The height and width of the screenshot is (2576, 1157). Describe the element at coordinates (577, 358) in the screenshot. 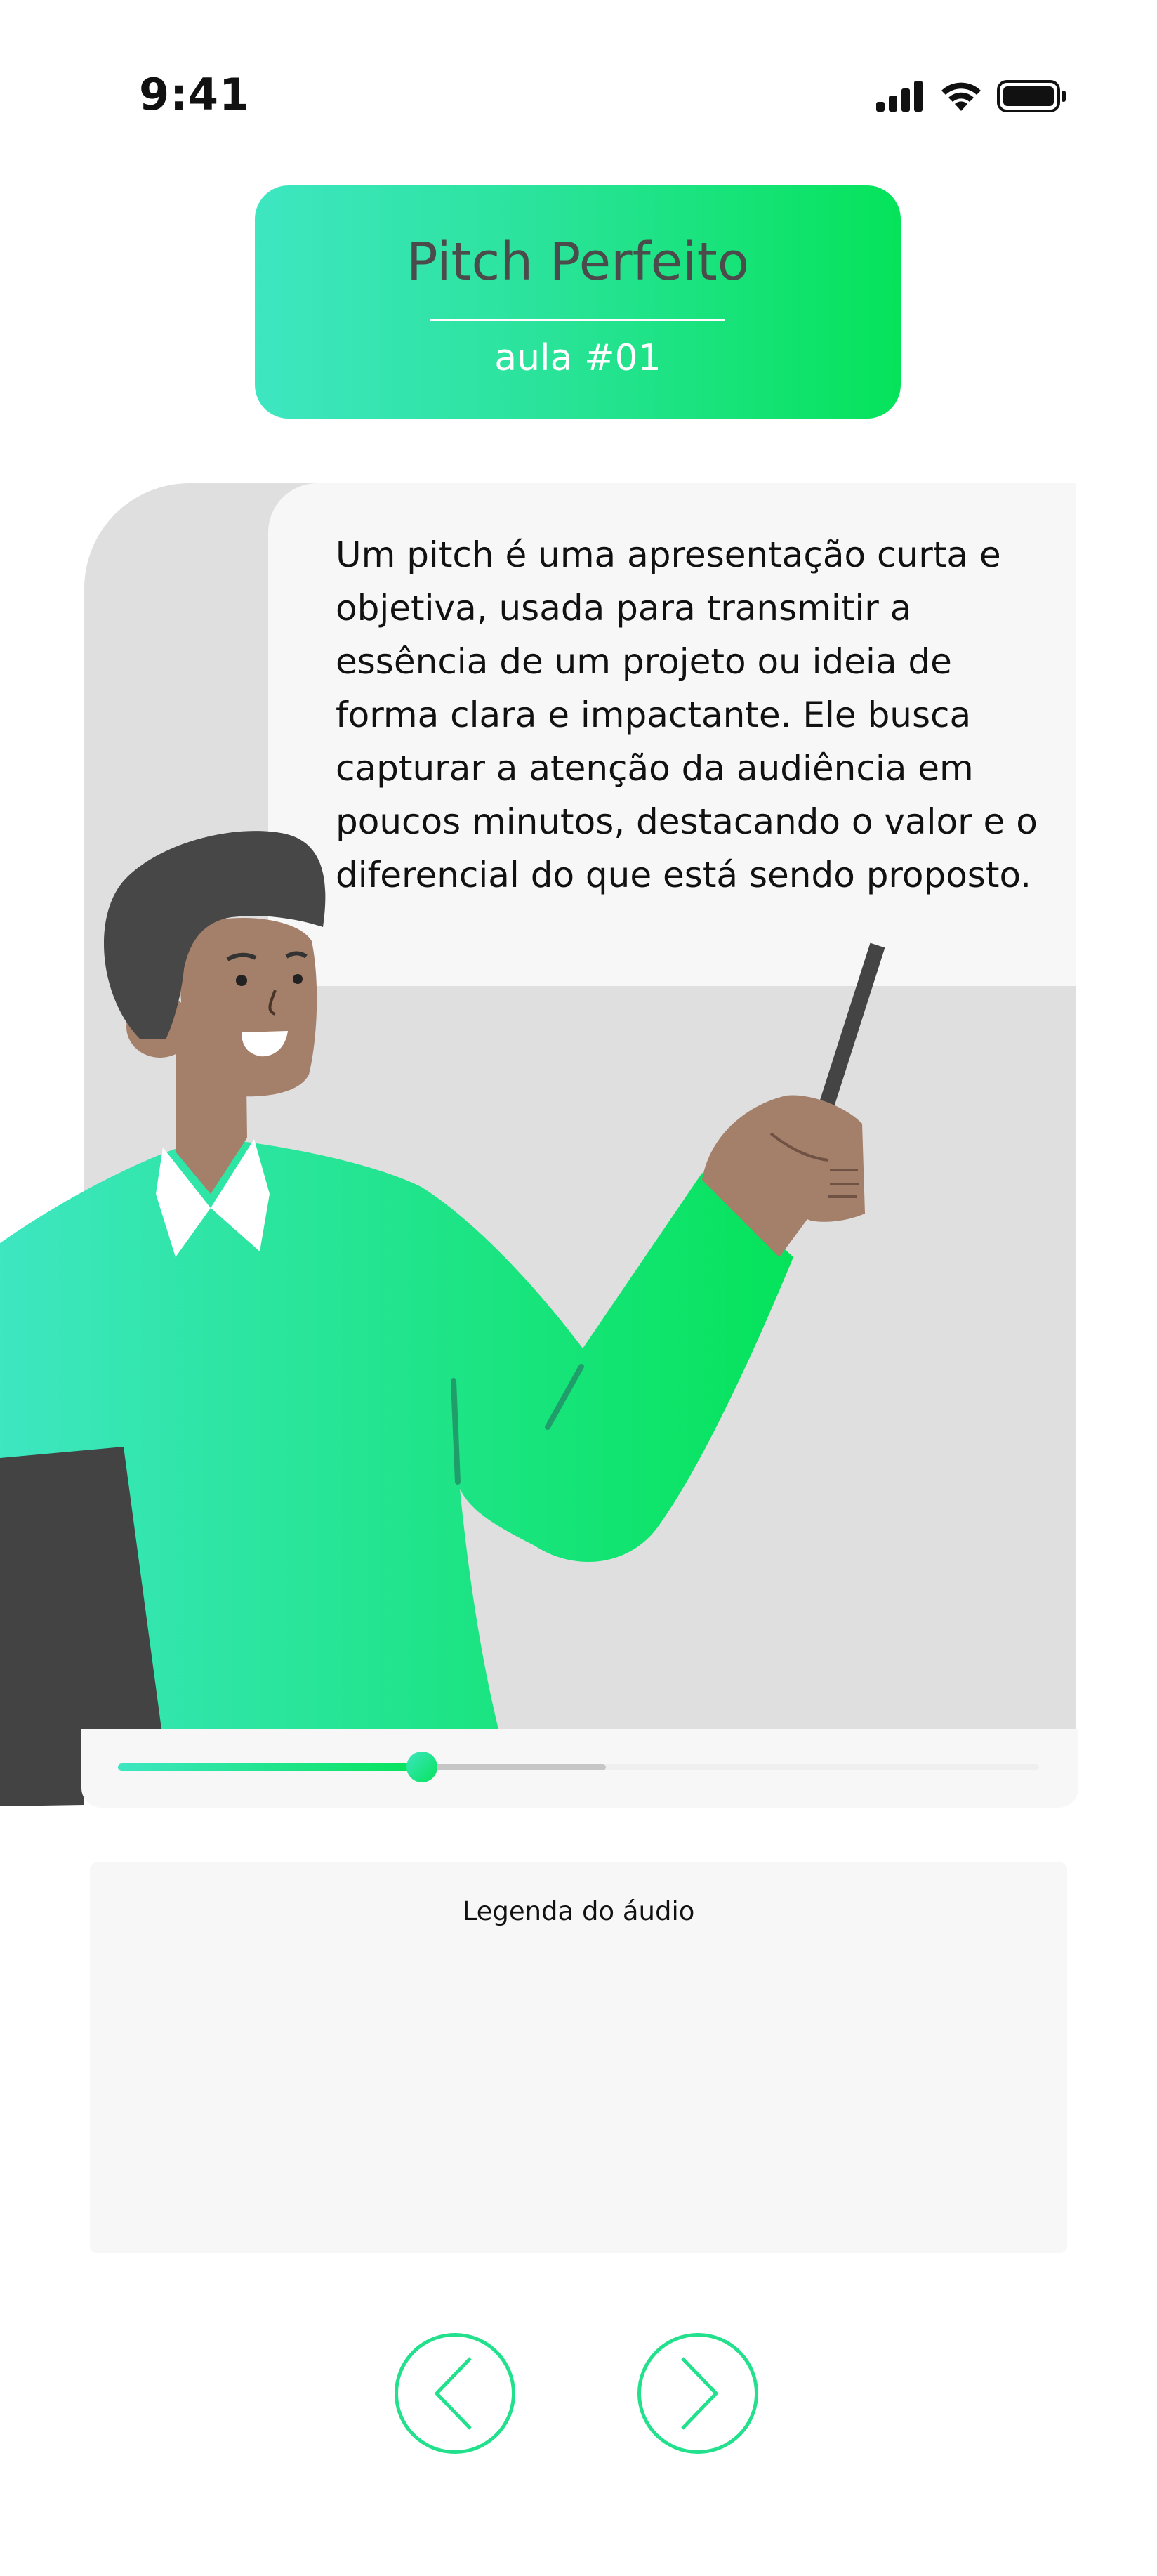

I see `lesson-subtitle: aula #01` at that location.